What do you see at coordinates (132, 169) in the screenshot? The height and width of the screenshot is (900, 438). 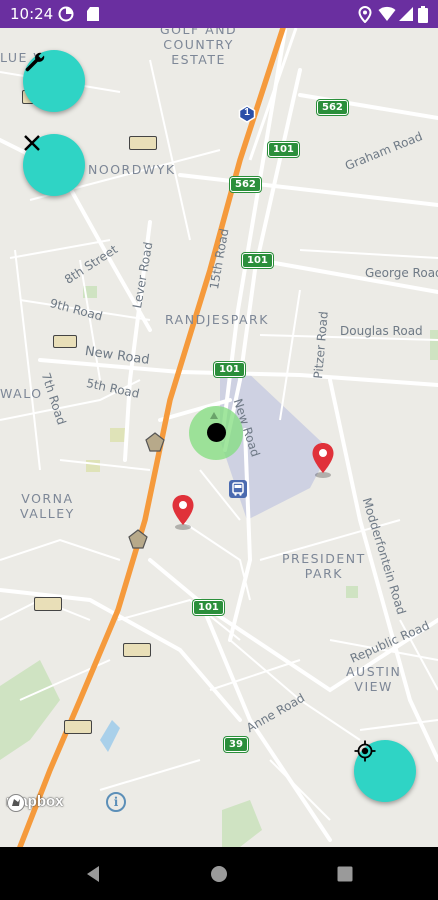 I see `area-label-noordwyk: NOORDWYK` at bounding box center [132, 169].